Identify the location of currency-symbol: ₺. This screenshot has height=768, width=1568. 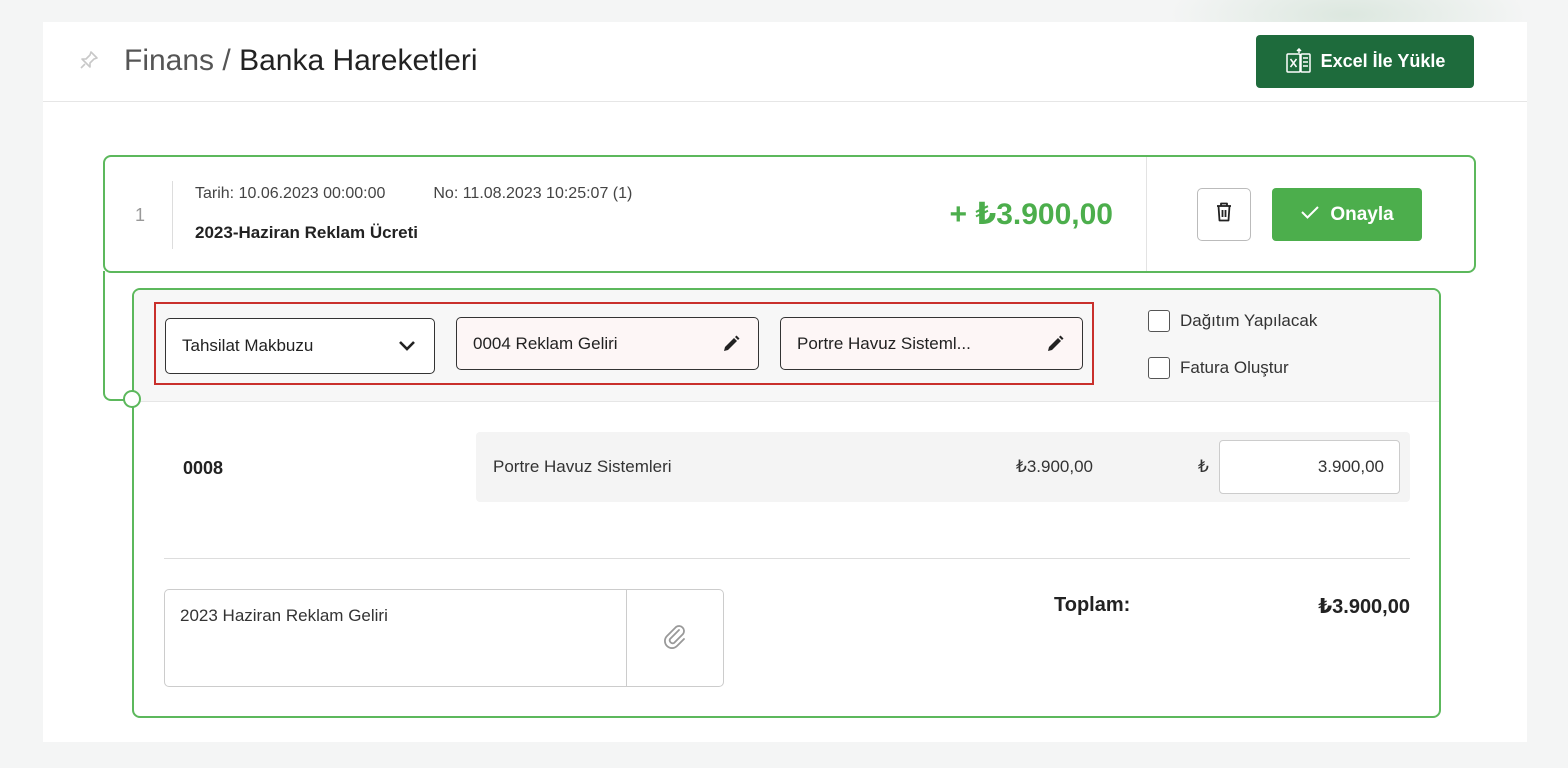
(1203, 466).